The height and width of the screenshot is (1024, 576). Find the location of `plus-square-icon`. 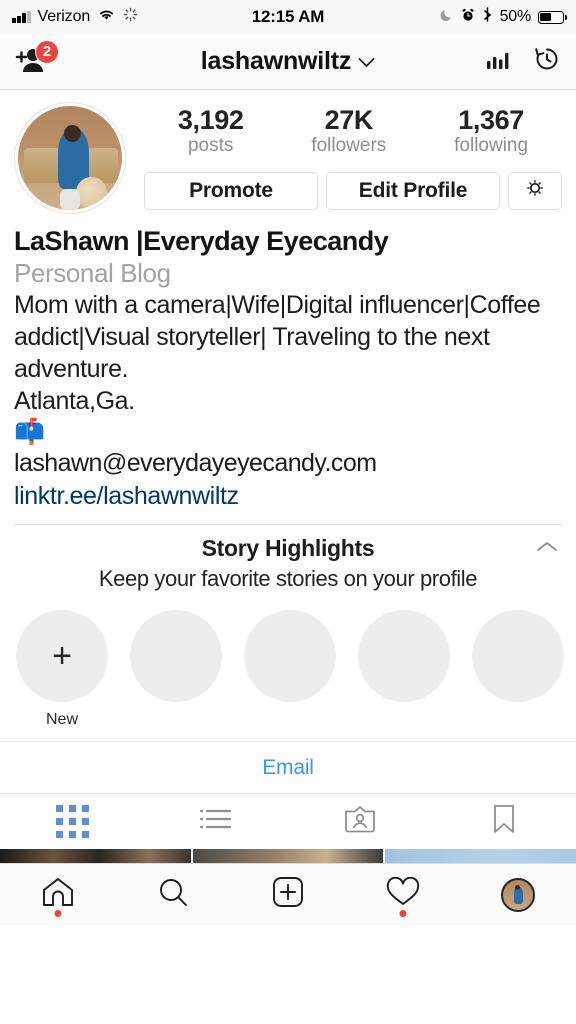

plus-square-icon is located at coordinates (288, 894).